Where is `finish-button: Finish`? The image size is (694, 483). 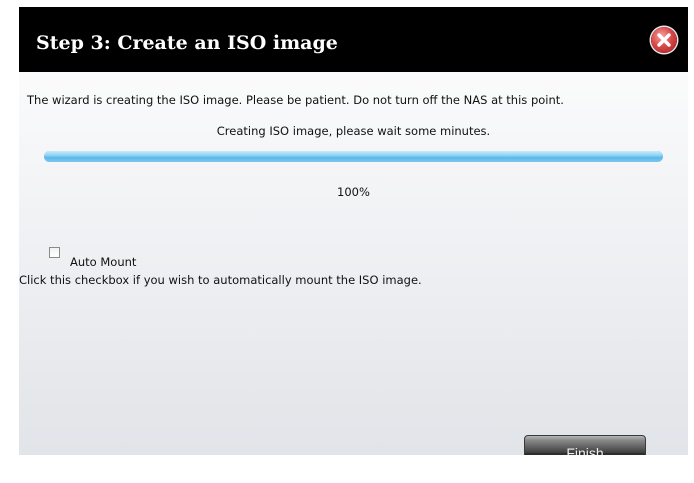 finish-button: Finish is located at coordinates (585, 445).